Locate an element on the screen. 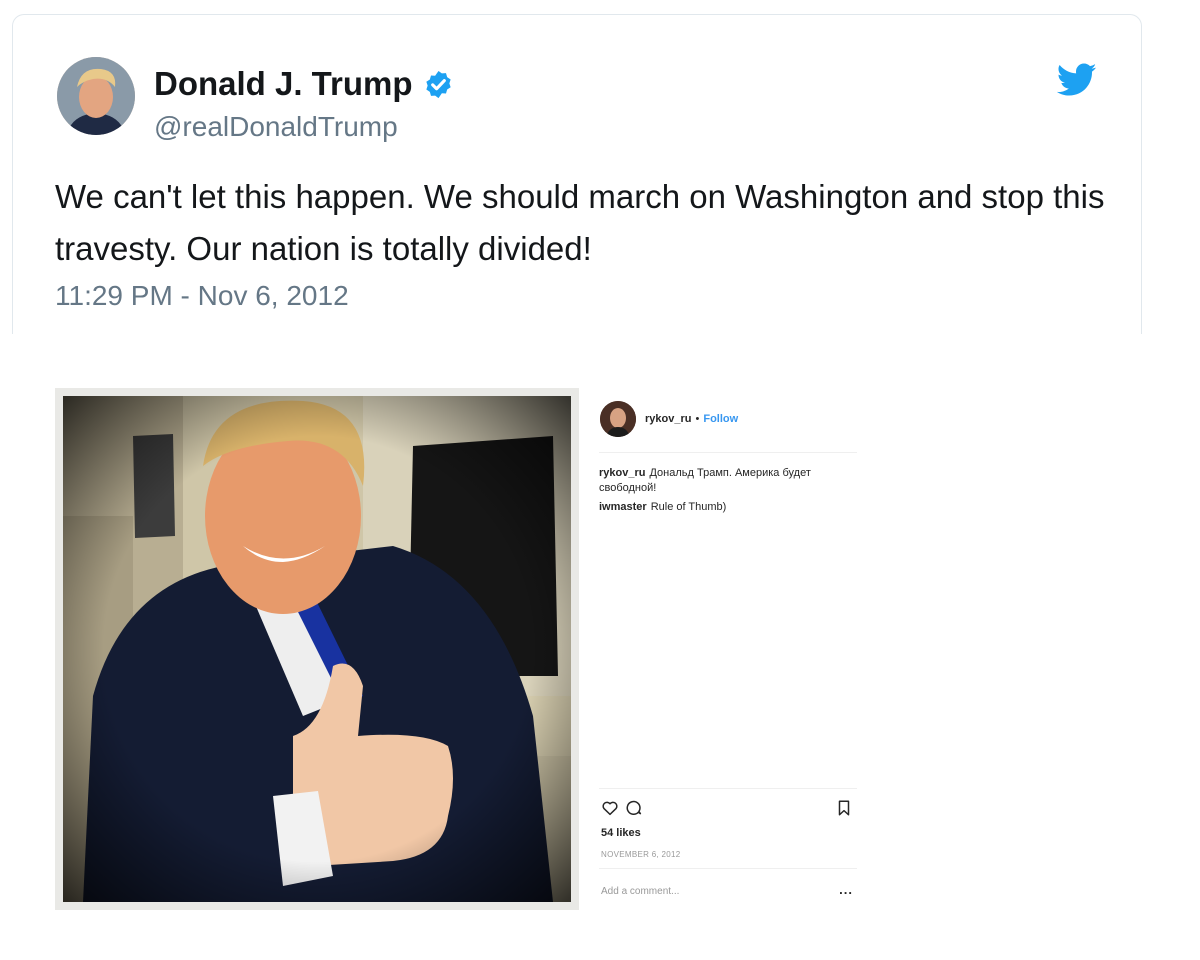 Image resolution: width=1200 pixels, height=960 pixels. comment-username: rykov_ru is located at coordinates (622, 473).